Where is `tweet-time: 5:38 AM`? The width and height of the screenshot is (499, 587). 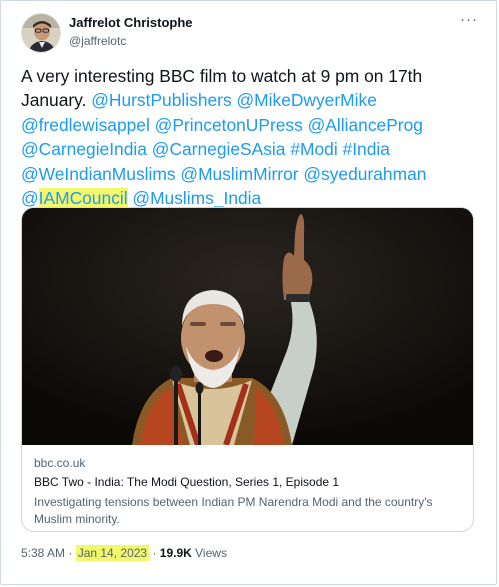 tweet-time: 5:38 AM is located at coordinates (43, 553).